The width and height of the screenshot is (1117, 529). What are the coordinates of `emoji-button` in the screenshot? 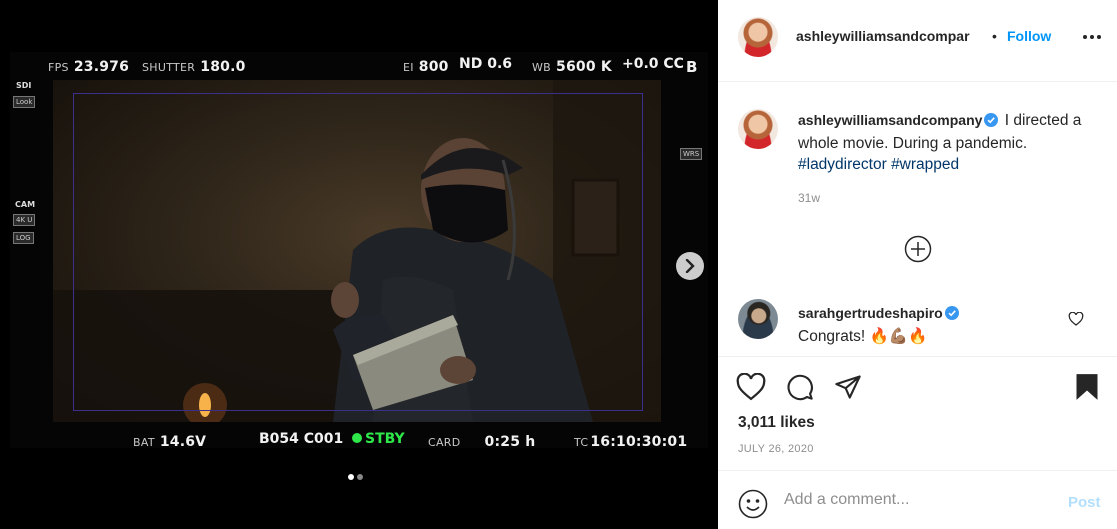 It's located at (753, 506).